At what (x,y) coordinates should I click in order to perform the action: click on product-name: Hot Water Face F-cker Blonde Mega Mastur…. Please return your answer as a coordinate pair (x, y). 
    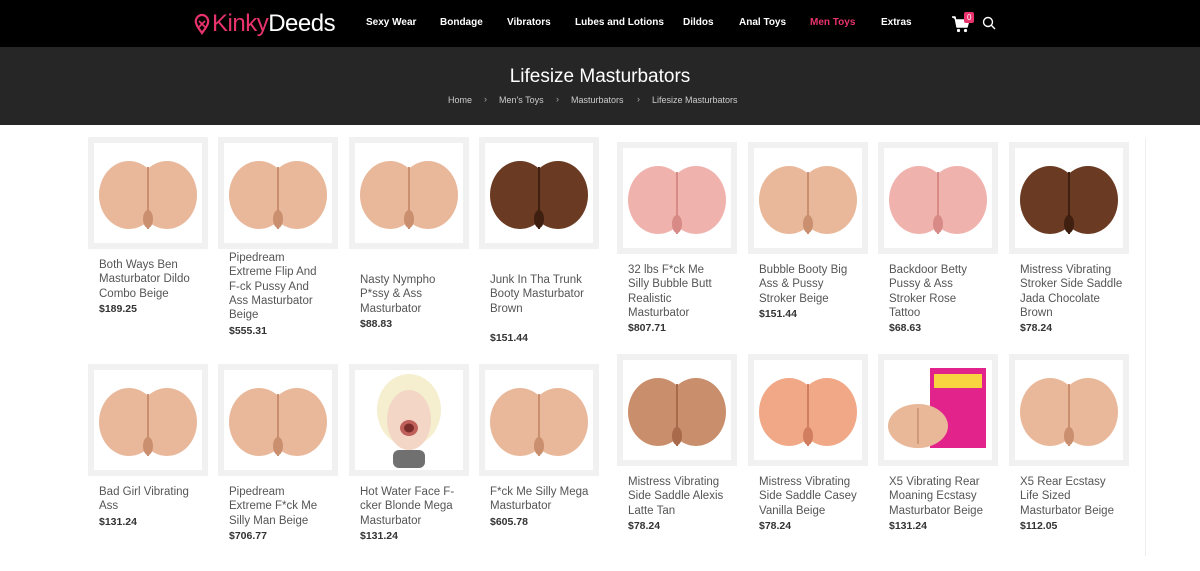
    Looking at the image, I should click on (410, 506).